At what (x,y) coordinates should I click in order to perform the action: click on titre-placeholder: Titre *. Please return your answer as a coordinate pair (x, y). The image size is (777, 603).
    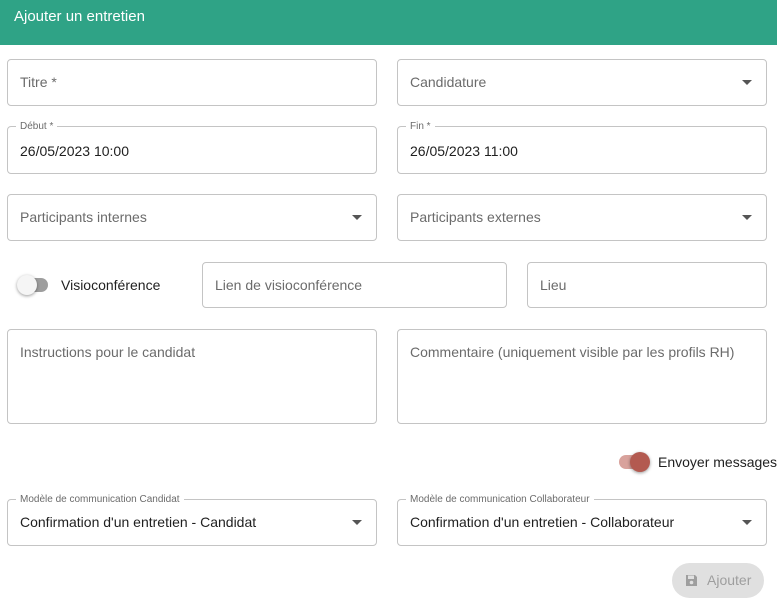
    Looking at the image, I should click on (38, 82).